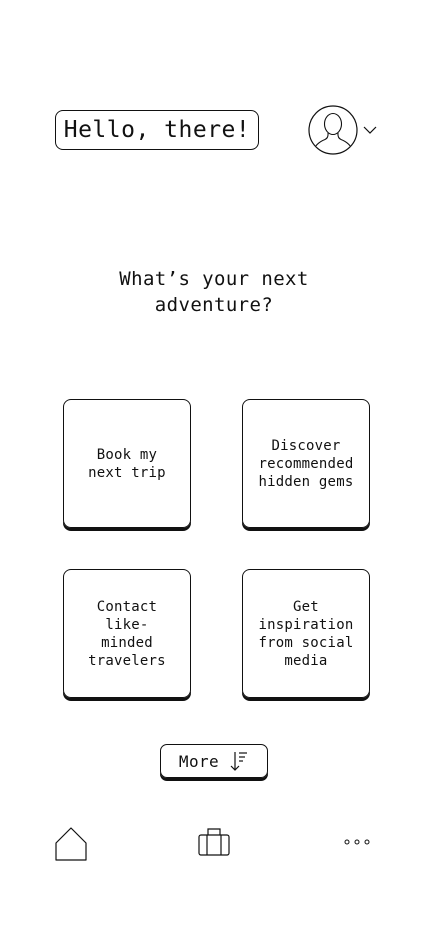 The height and width of the screenshot is (926, 428). What do you see at coordinates (127, 463) in the screenshot?
I see `book-trip-button: Book my next trip` at bounding box center [127, 463].